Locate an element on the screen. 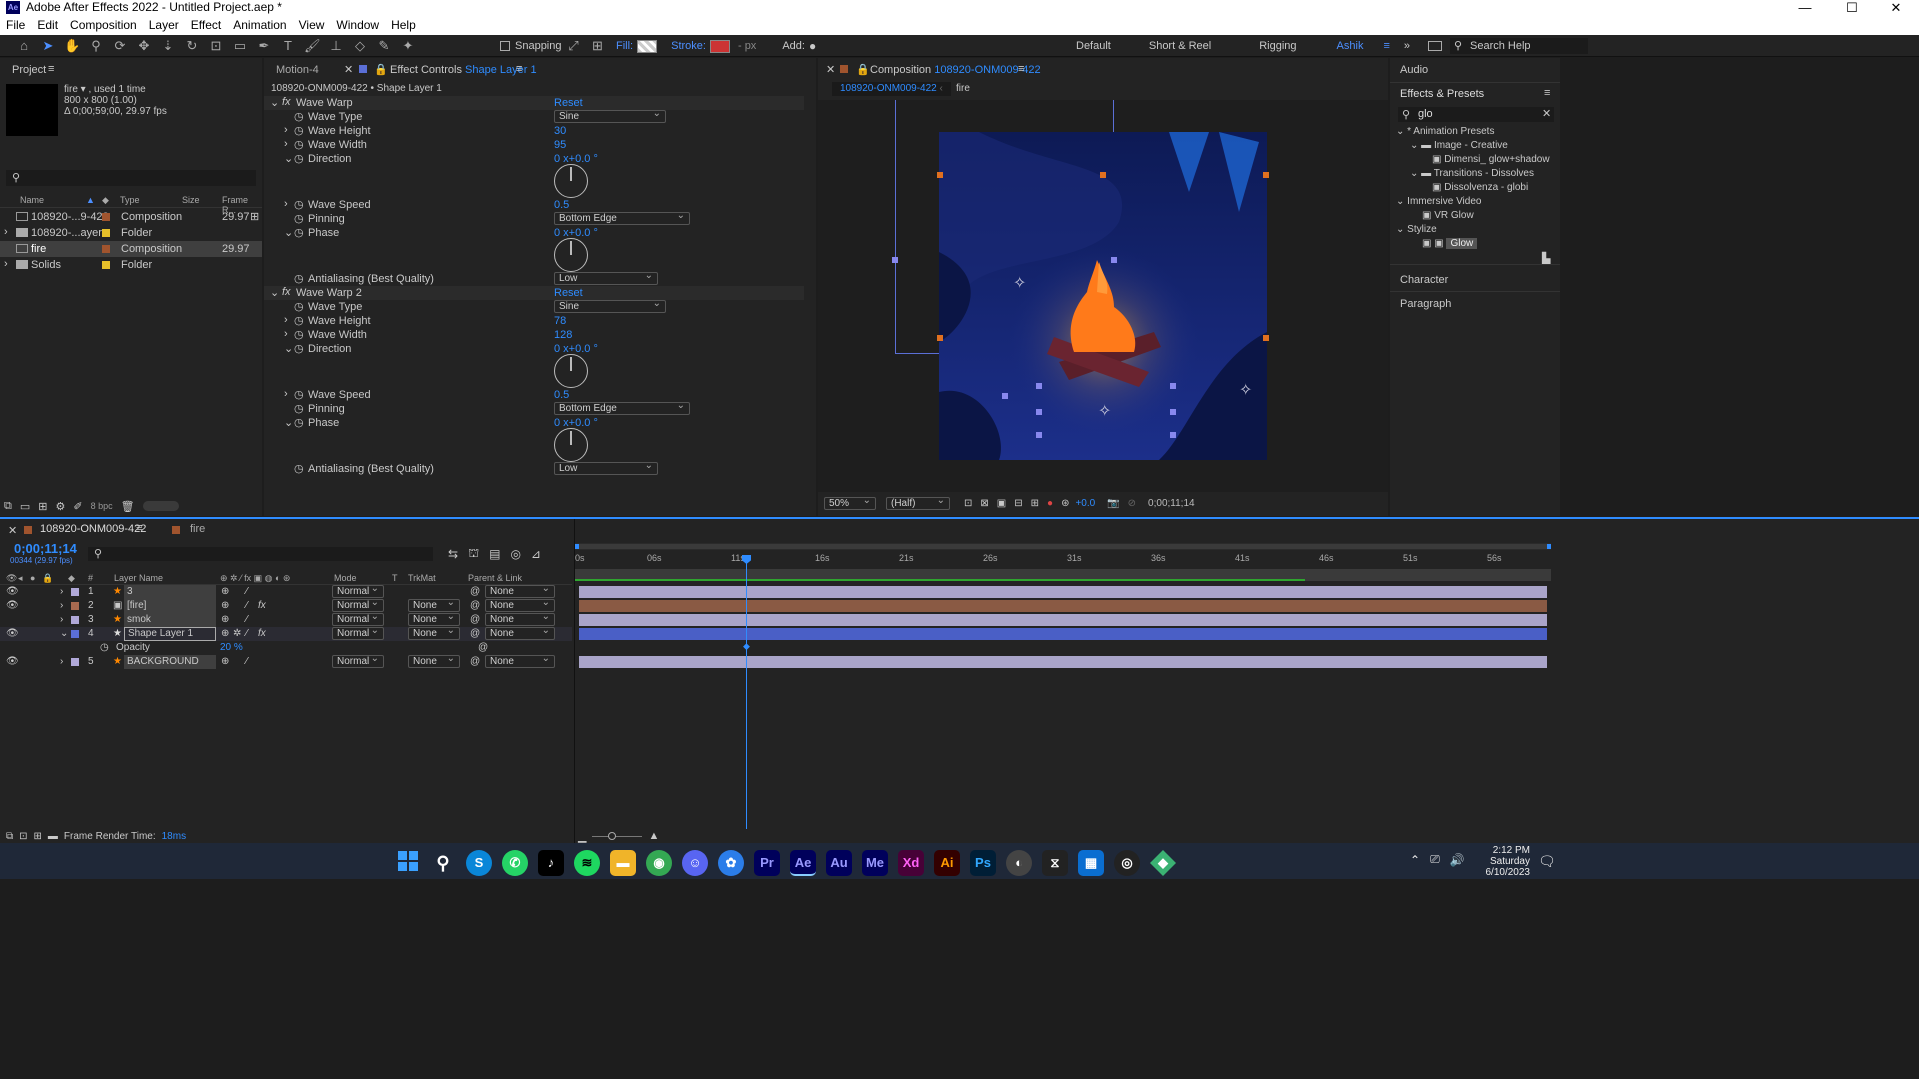  chevron-up-icon: ⌃ is located at coordinates (1415, 860).